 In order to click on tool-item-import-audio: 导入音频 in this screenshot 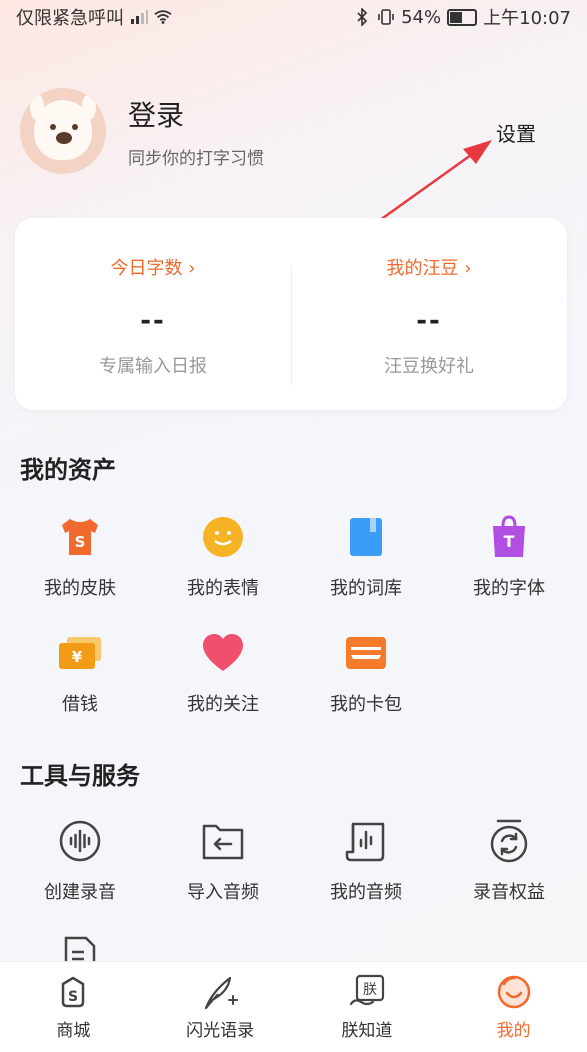, I will do `click(223, 860)`.